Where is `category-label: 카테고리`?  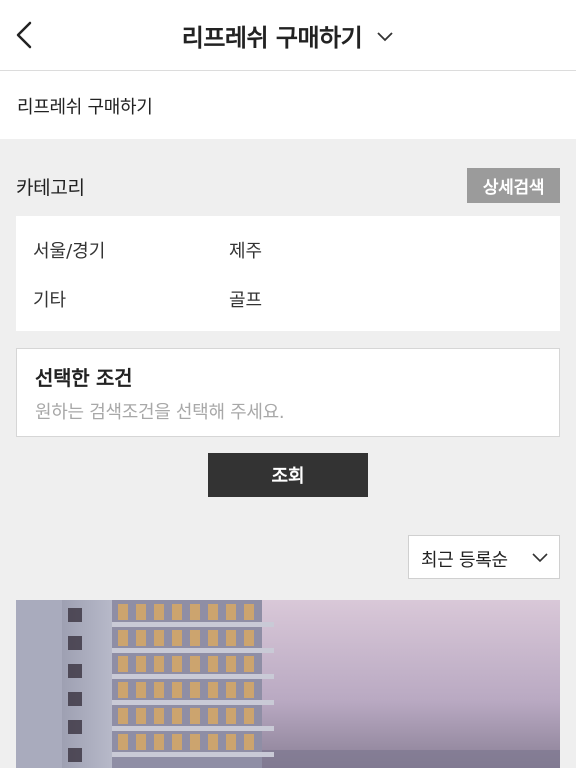 category-label: 카테고리 is located at coordinates (50, 188).